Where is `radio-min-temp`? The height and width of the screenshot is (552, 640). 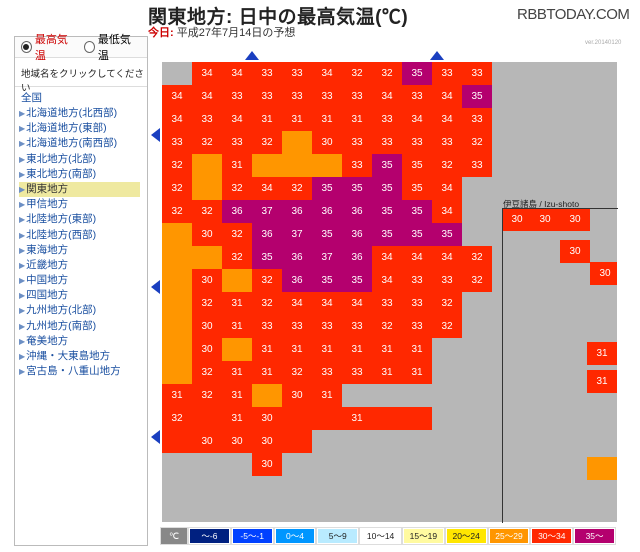 radio-min-temp is located at coordinates (89, 47).